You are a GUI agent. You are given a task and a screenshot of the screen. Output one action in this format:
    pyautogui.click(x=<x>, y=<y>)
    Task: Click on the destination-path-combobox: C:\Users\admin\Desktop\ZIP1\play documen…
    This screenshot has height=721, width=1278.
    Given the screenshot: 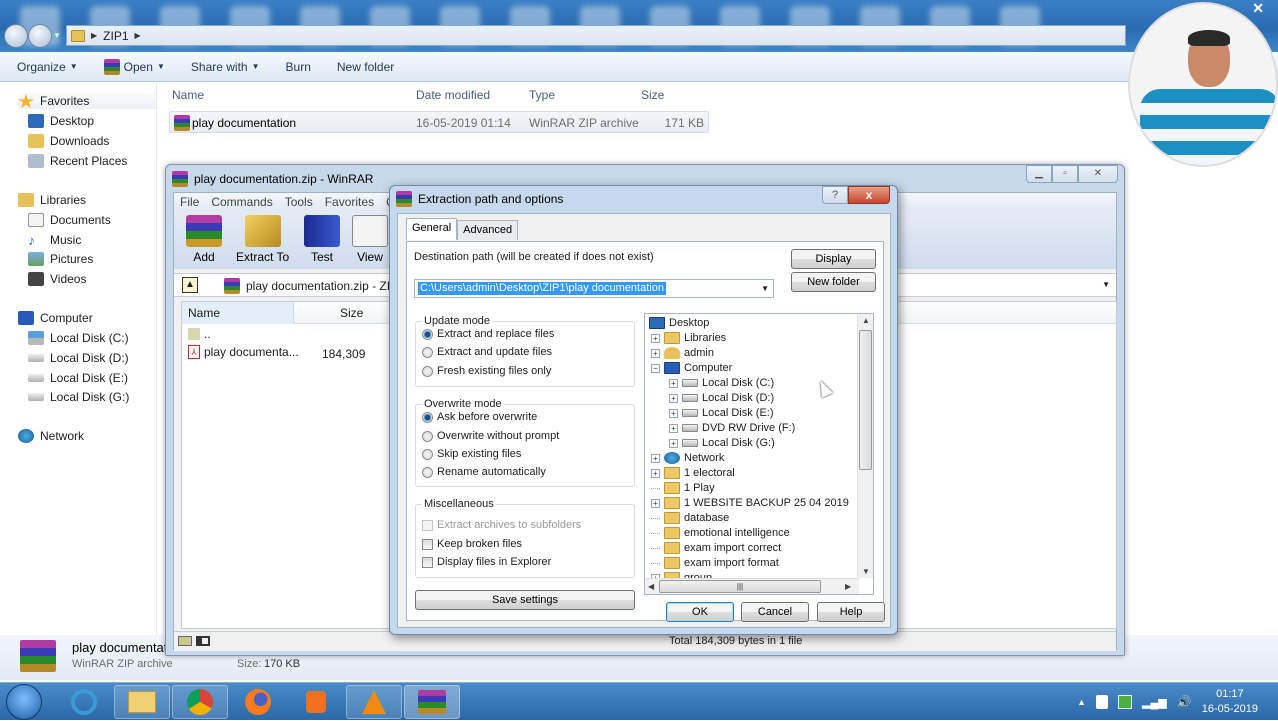 What is the action you would take?
    pyautogui.click(x=594, y=288)
    